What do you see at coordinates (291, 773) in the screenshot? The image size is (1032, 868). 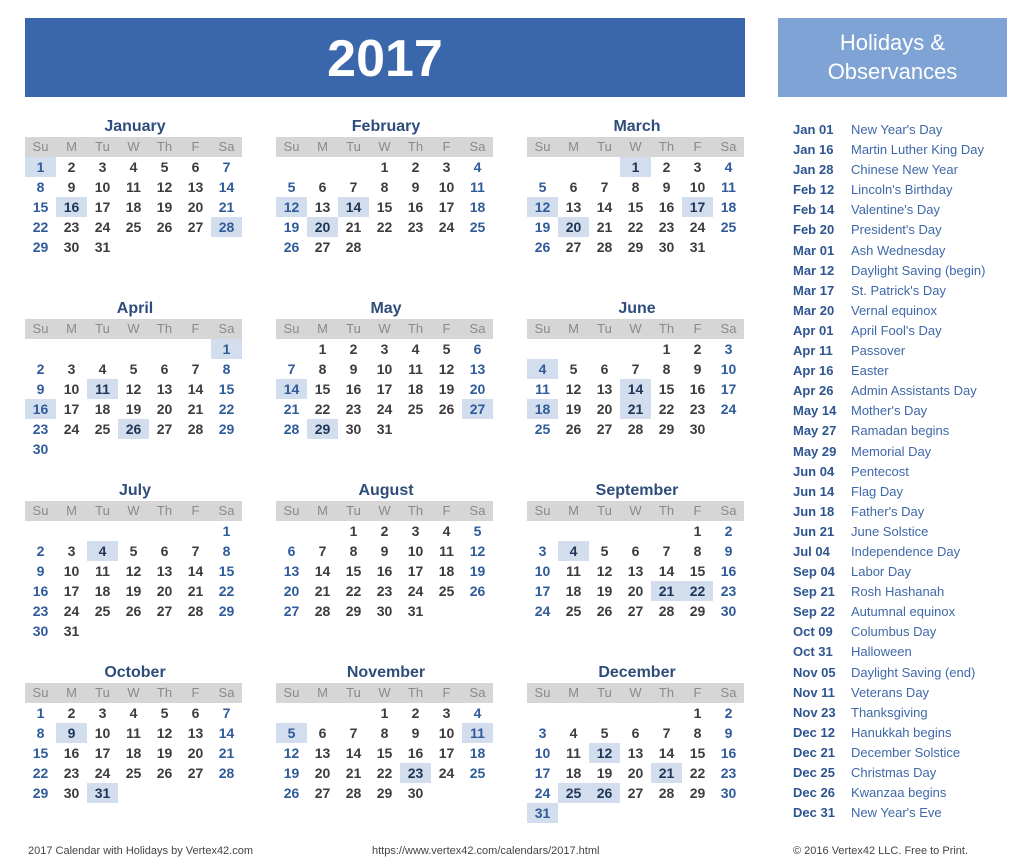 I see `day-cell: 19` at bounding box center [291, 773].